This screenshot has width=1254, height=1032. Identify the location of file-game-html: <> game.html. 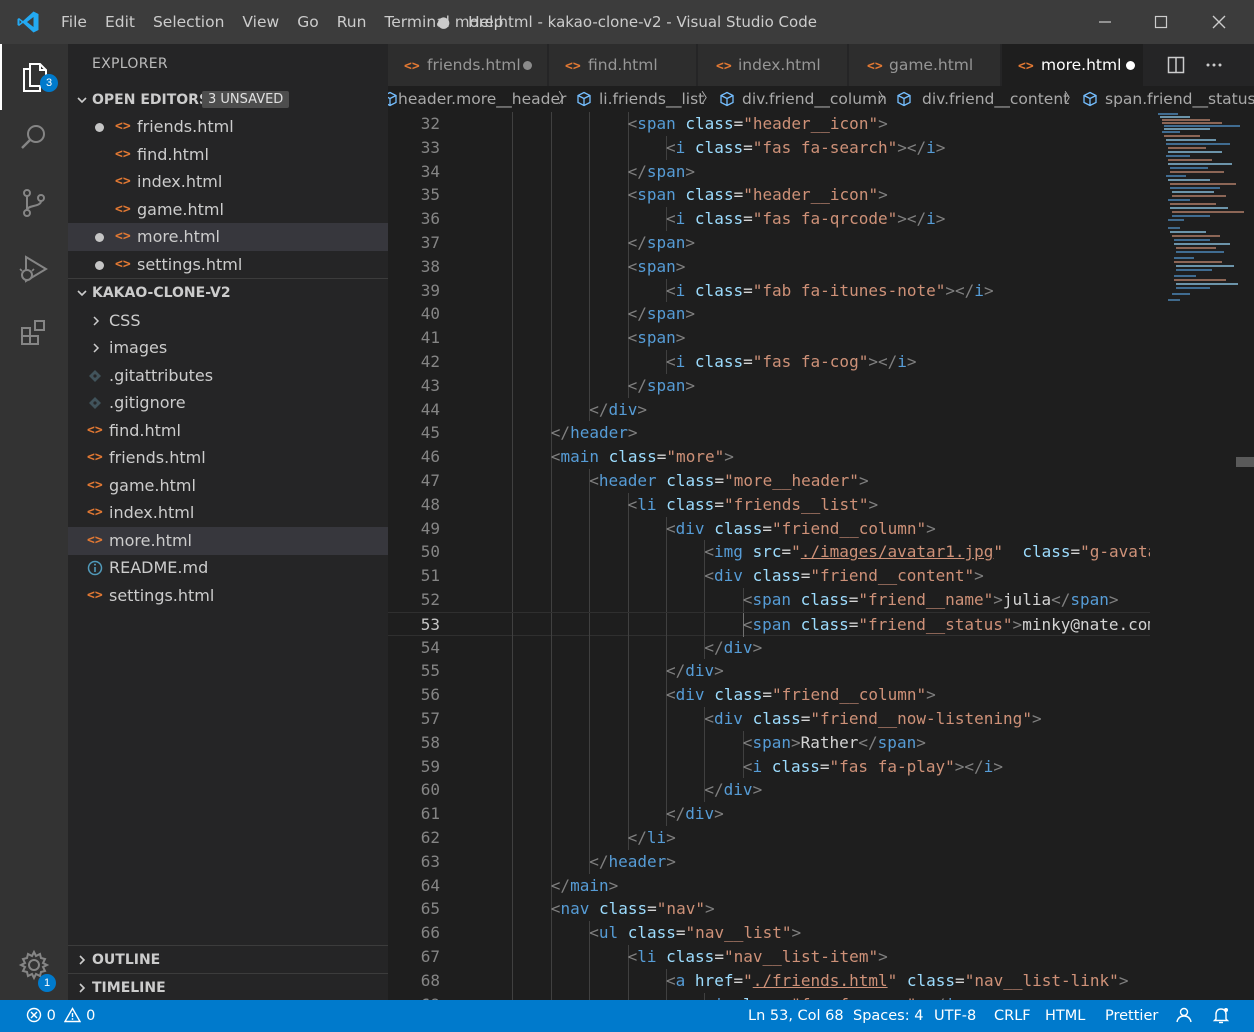
(228, 486).